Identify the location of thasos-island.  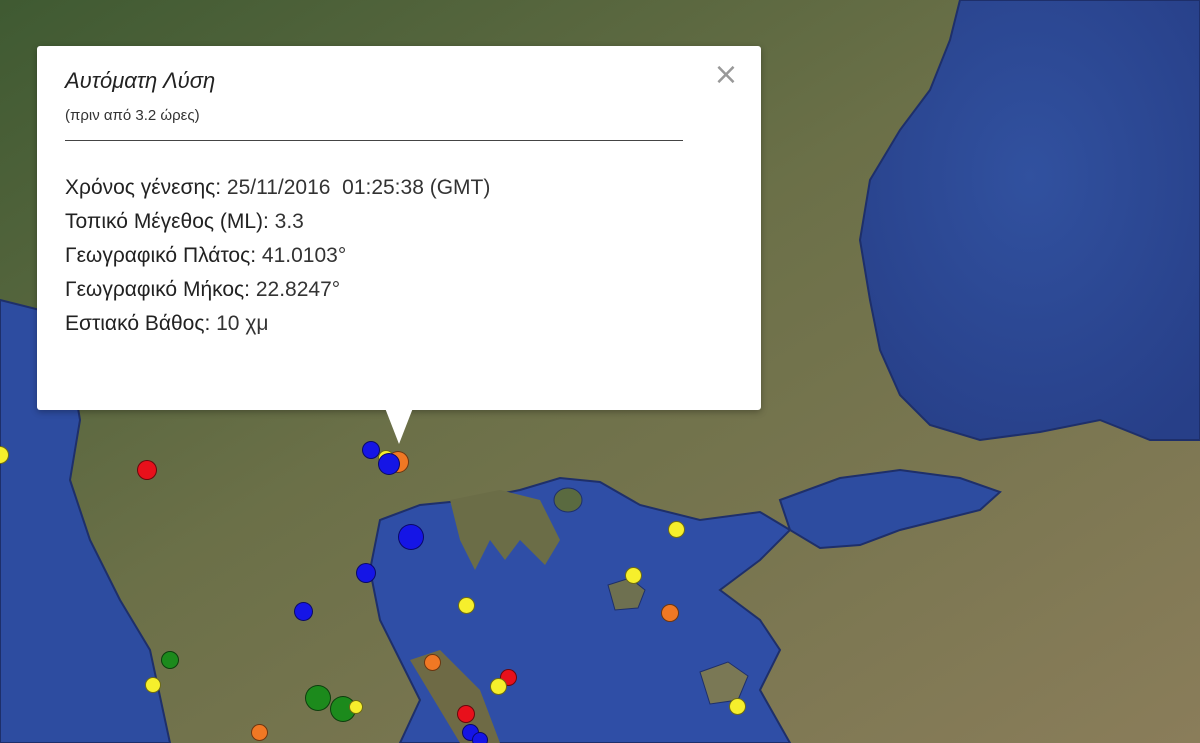
(568, 500).